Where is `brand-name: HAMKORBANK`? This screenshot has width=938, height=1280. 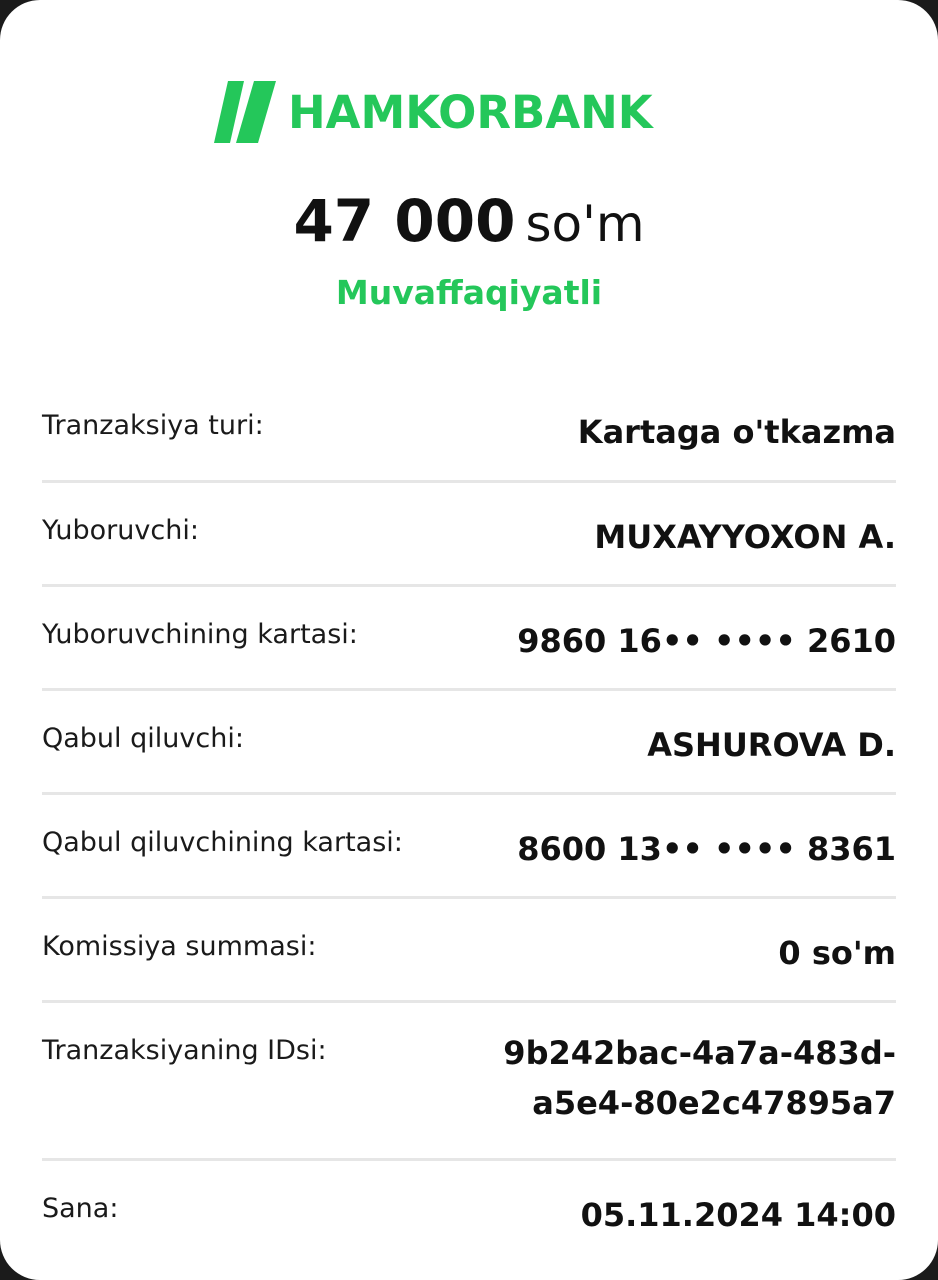
brand-name: HAMKORBANK is located at coordinates (470, 112).